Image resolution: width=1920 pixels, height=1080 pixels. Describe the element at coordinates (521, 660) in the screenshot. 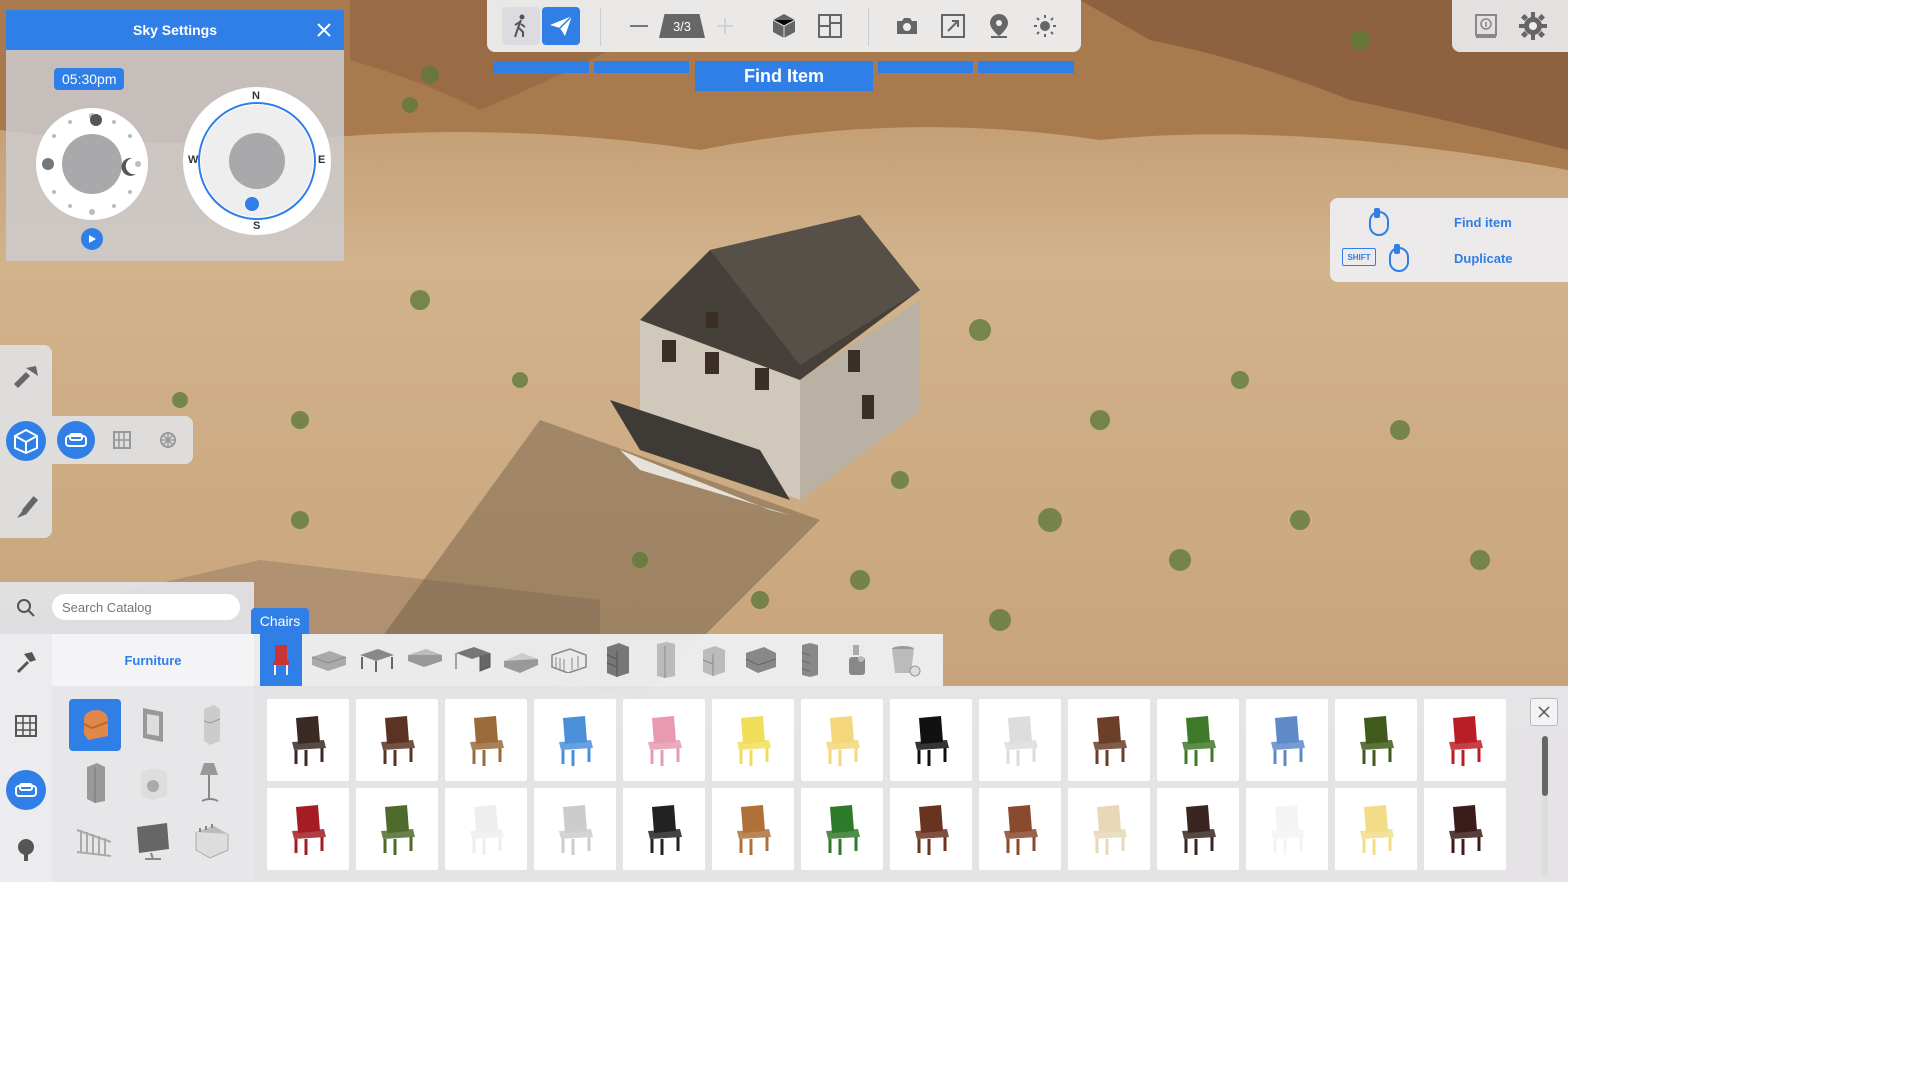

I see `bed-icon` at that location.